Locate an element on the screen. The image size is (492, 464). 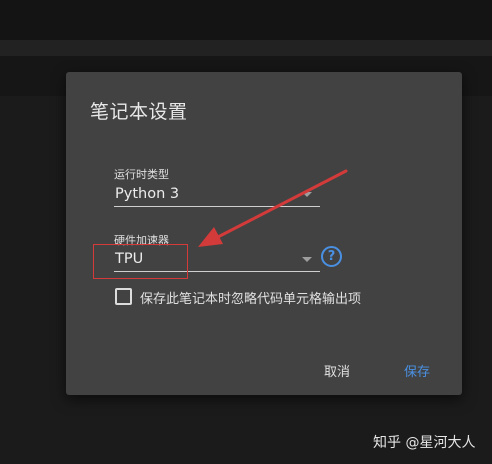
cancel-button: 取消 is located at coordinates (337, 370).